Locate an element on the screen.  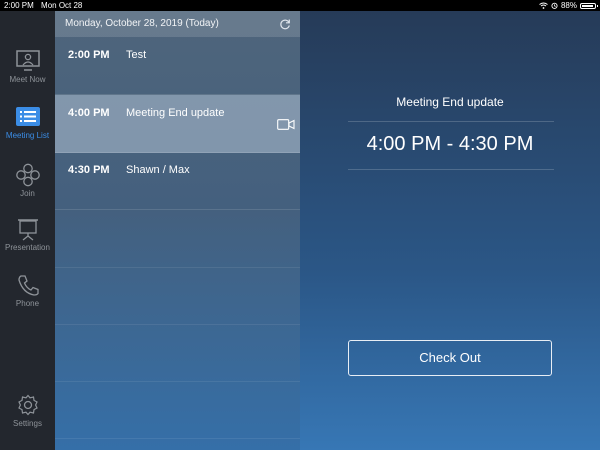
presentation-icon is located at coordinates (27, 230).